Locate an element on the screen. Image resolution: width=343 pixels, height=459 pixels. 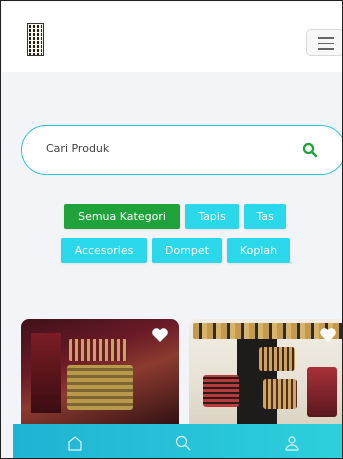
hamburger-menu-icon is located at coordinates (326, 38).